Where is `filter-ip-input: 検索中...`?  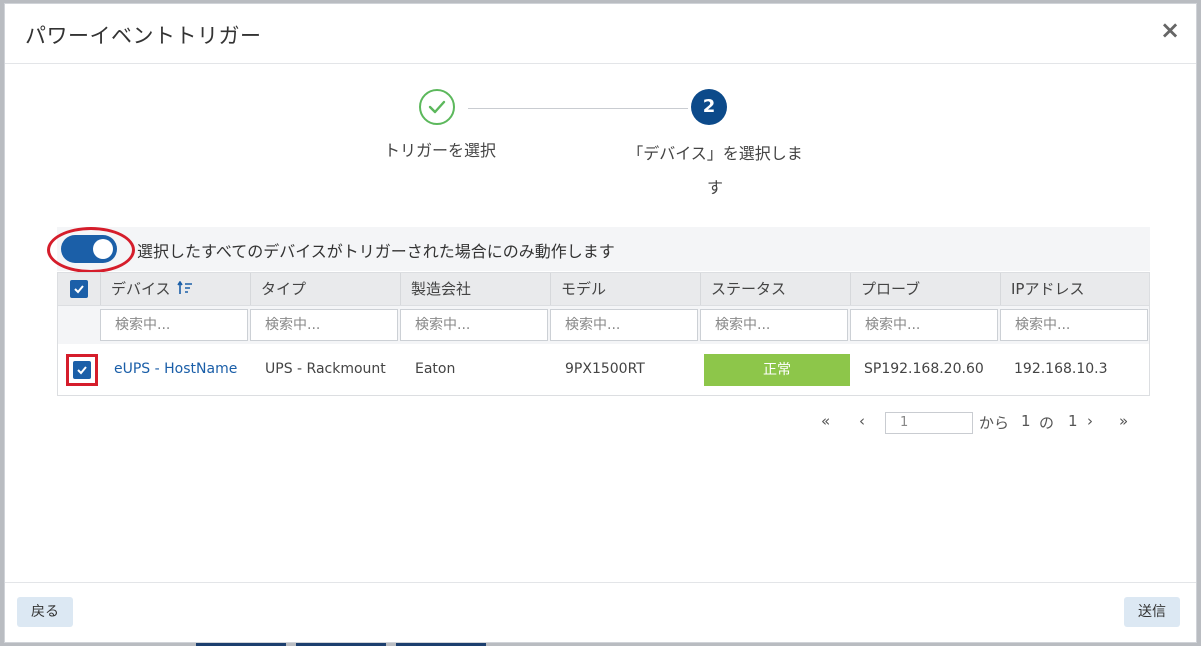
filter-ip-input: 検索中... is located at coordinates (1074, 325).